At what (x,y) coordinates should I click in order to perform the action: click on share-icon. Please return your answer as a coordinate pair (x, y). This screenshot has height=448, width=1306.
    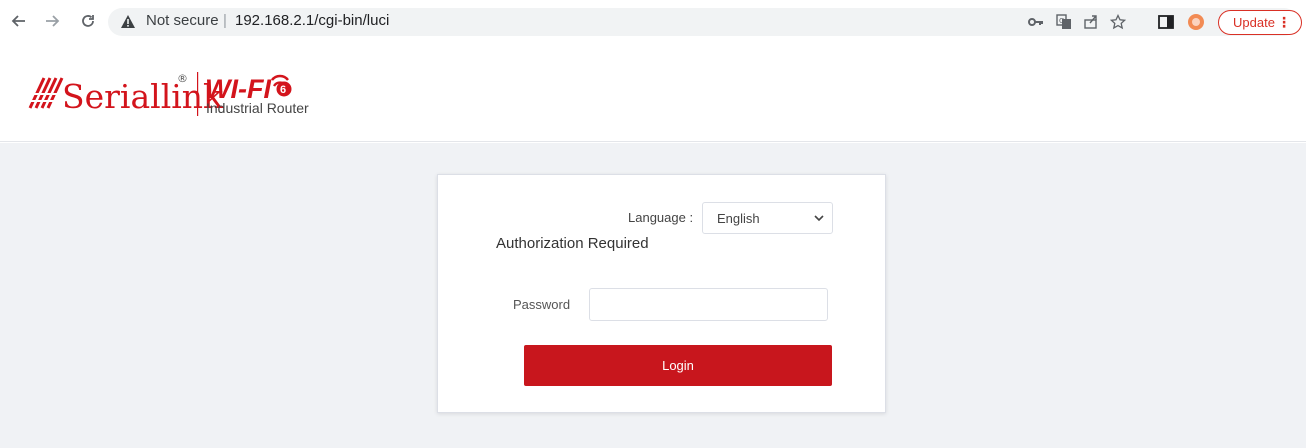
    Looking at the image, I should click on (1091, 22).